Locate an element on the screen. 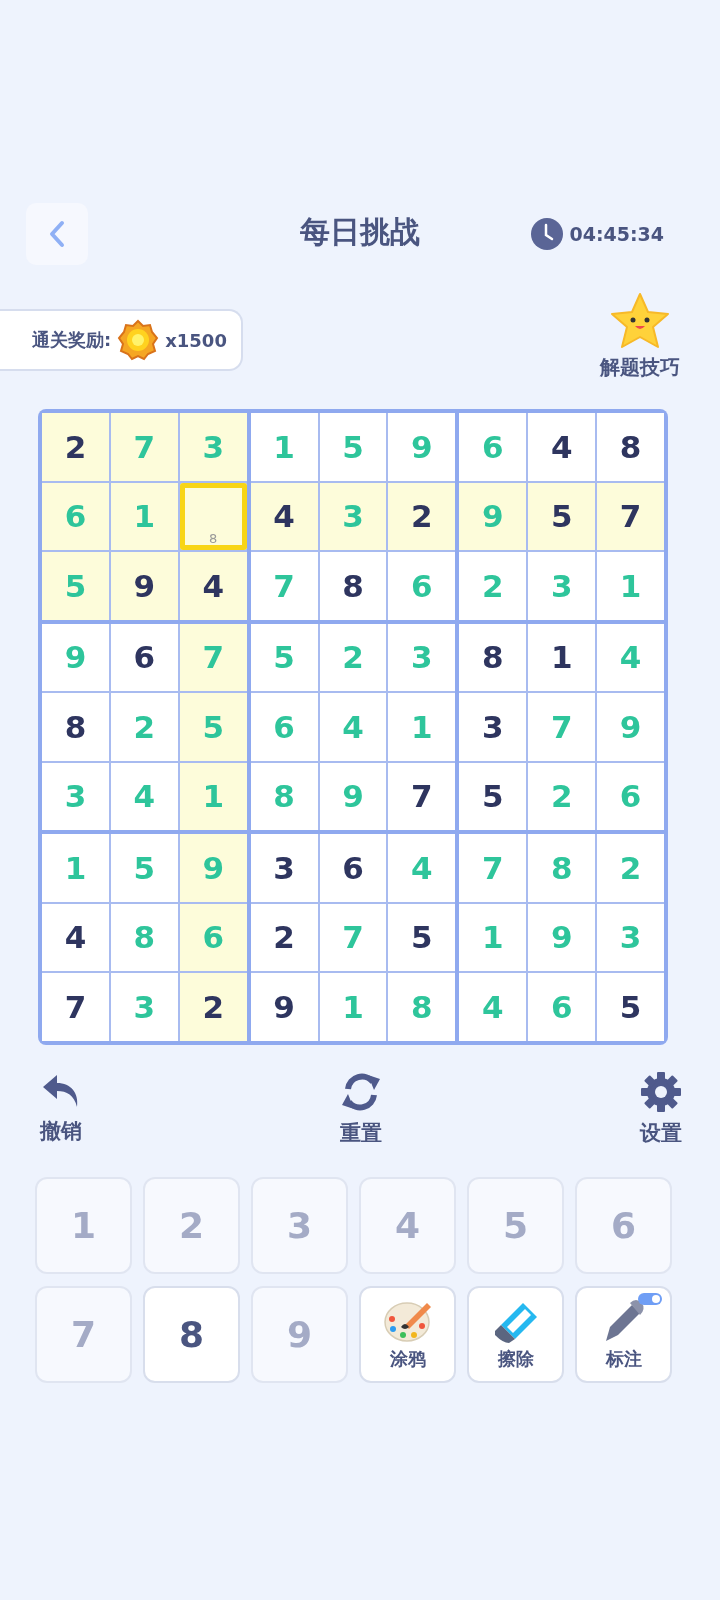 This screenshot has width=720, height=1600. tool-label: 擦除 is located at coordinates (515, 1359).